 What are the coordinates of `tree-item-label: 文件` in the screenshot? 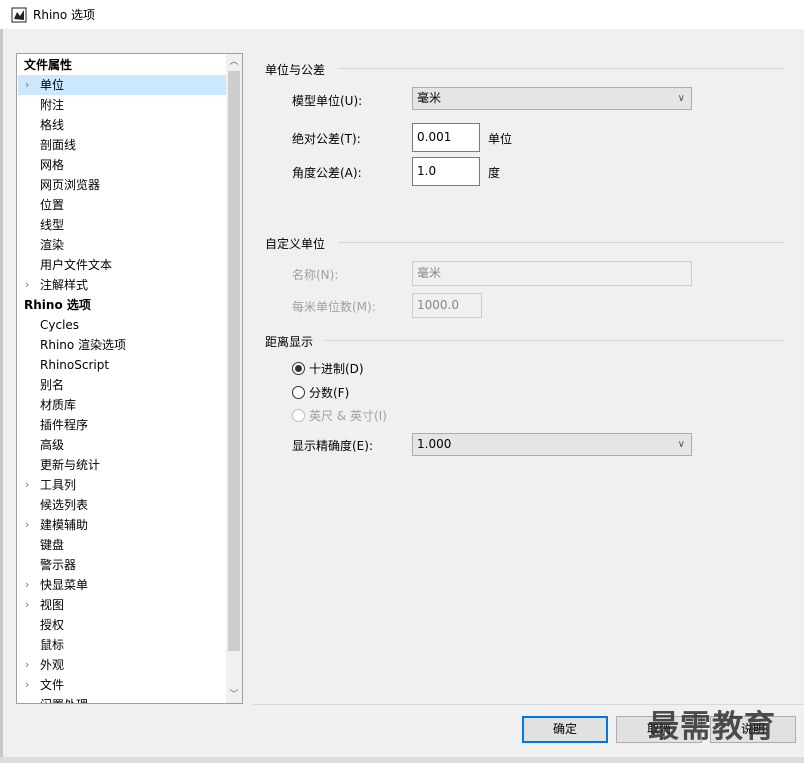 It's located at (52, 685).